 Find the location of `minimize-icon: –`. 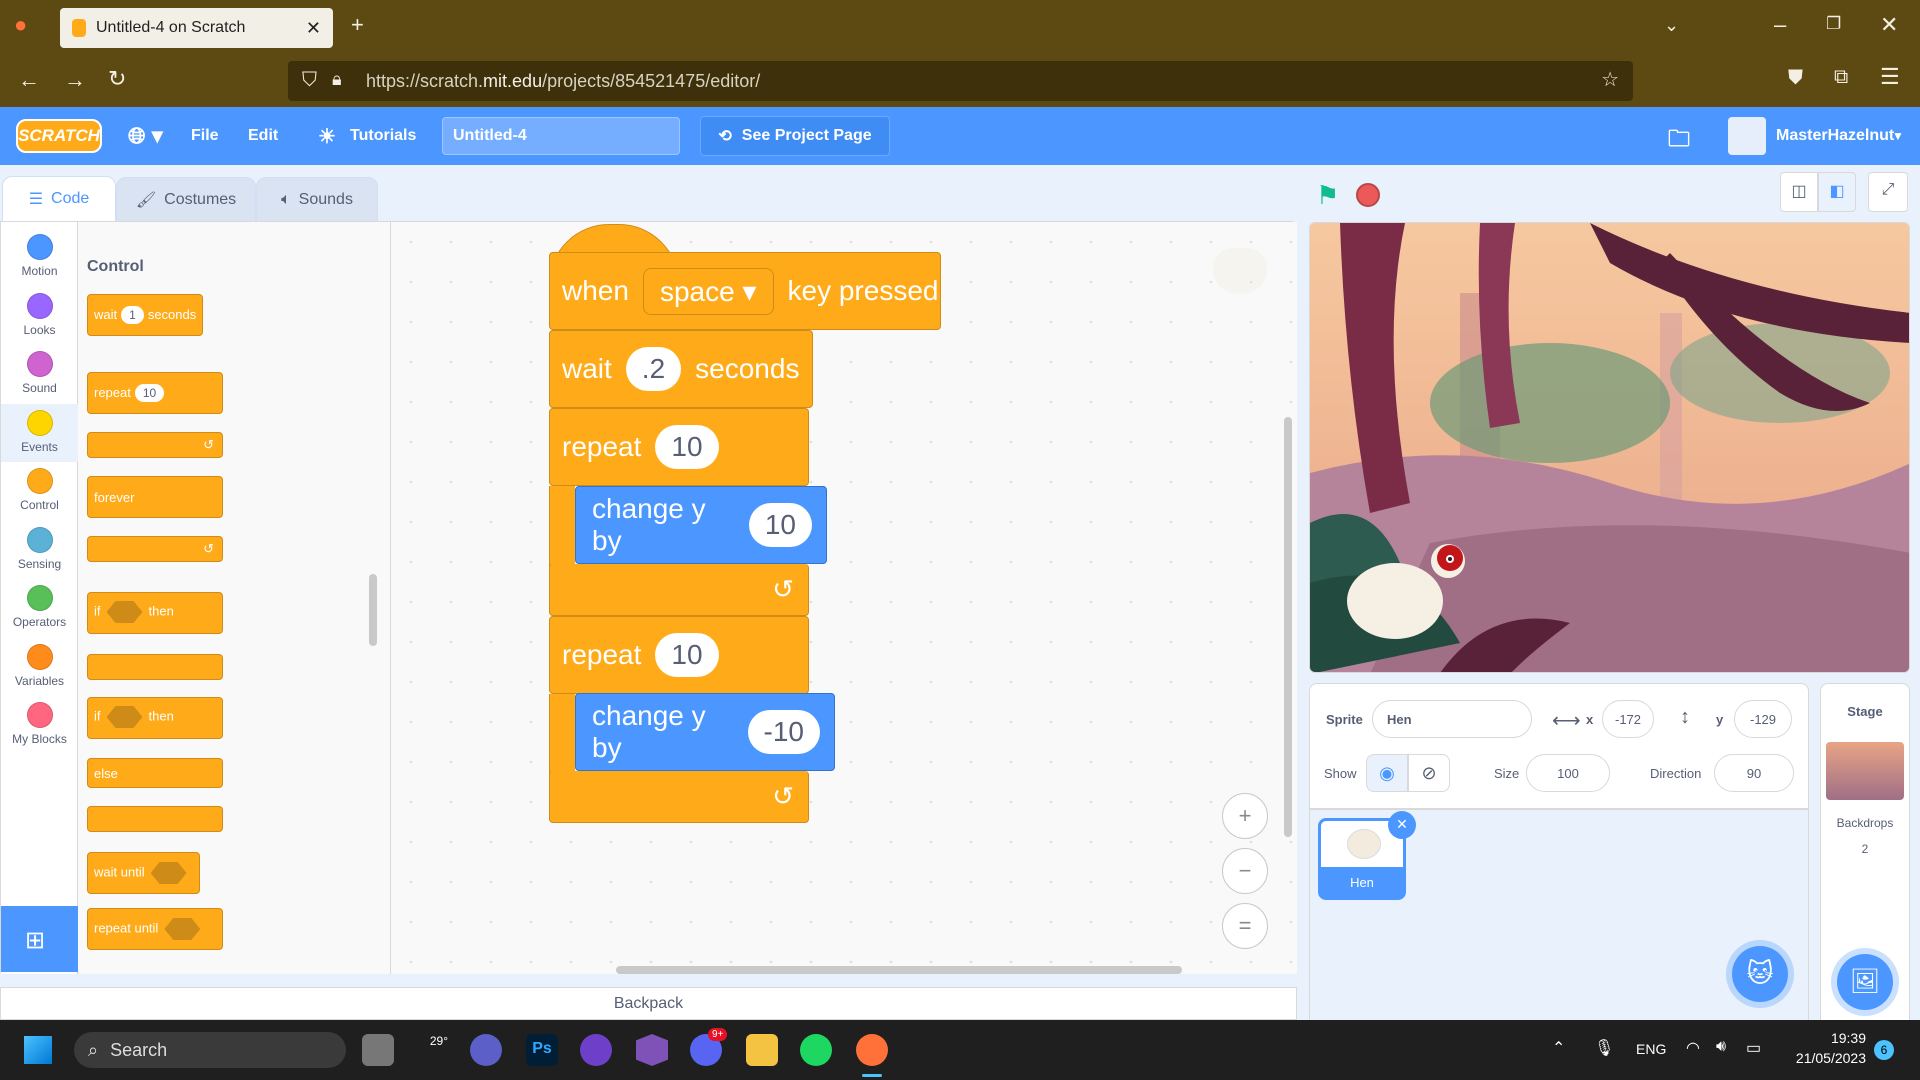

minimize-icon: – is located at coordinates (1780, 25).